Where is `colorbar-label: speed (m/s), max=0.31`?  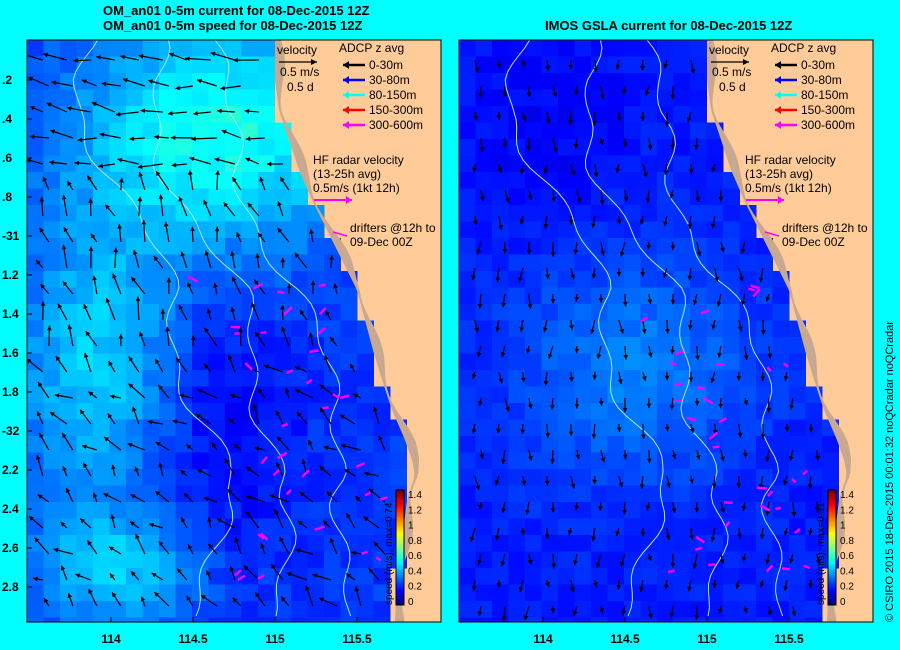
colorbar-label: speed (m/s), max=0.31 is located at coordinates (821, 553).